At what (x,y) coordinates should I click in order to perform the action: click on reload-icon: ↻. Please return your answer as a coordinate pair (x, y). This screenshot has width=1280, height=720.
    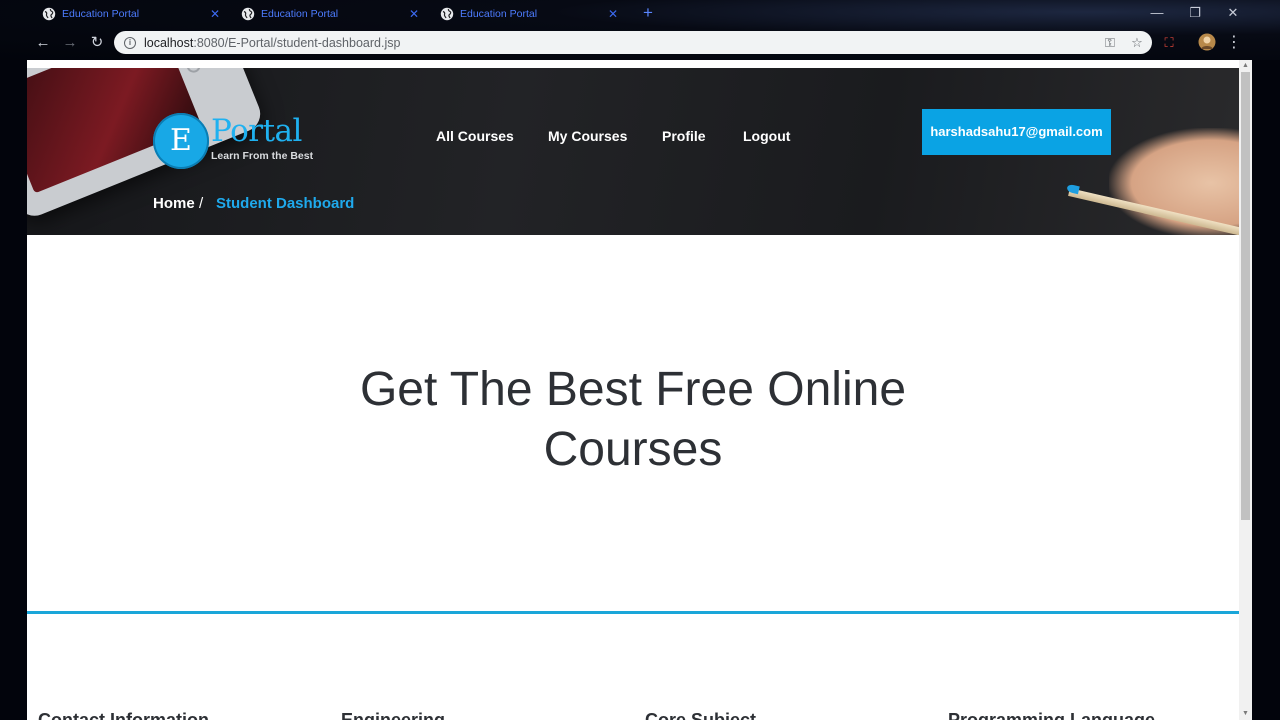
    Looking at the image, I should click on (97, 43).